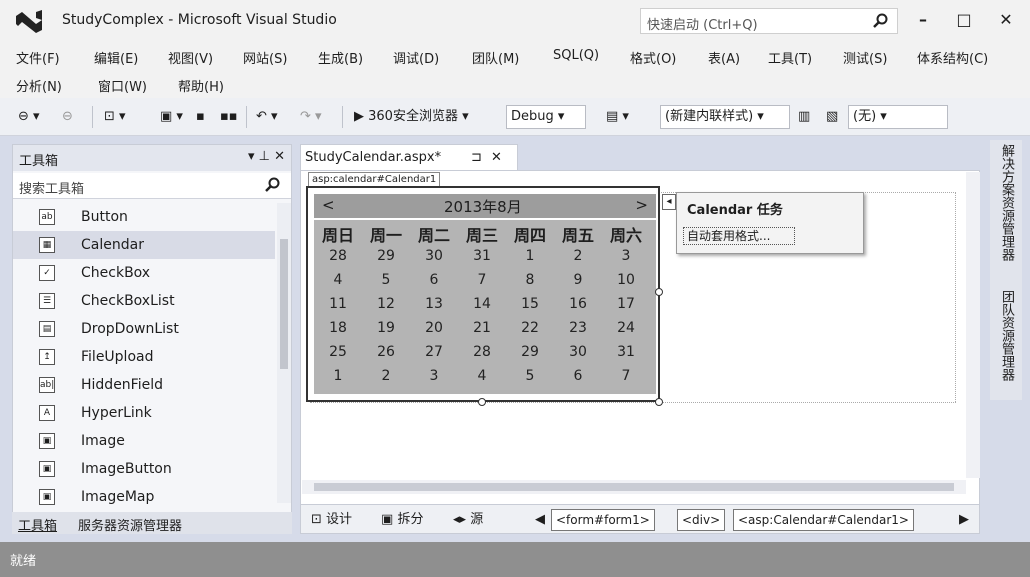 Image resolution: width=1030 pixels, height=577 pixels. Describe the element at coordinates (190, 57) in the screenshot. I see `menu-view: 视图(V)` at that location.